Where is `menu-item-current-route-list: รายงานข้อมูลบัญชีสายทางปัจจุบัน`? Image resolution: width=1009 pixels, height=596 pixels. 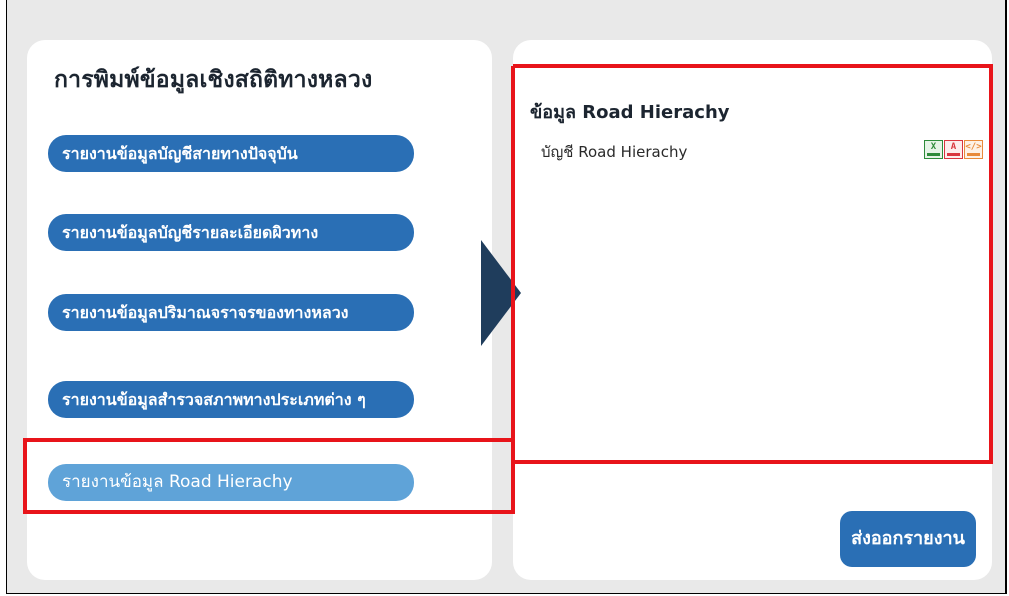 menu-item-current-route-list: รายงานข้อมูลบัญชีสายทางปัจจุบัน is located at coordinates (231, 153).